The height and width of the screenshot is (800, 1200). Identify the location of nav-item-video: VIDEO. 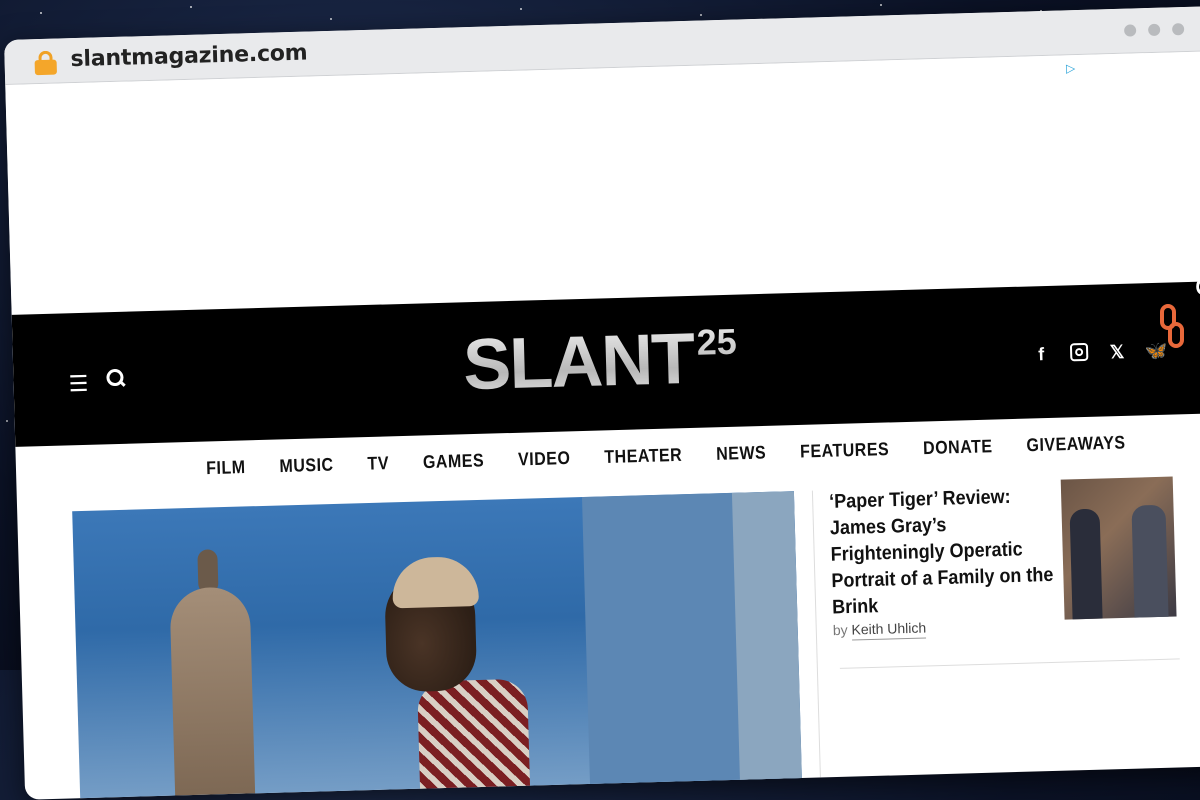
(544, 460).